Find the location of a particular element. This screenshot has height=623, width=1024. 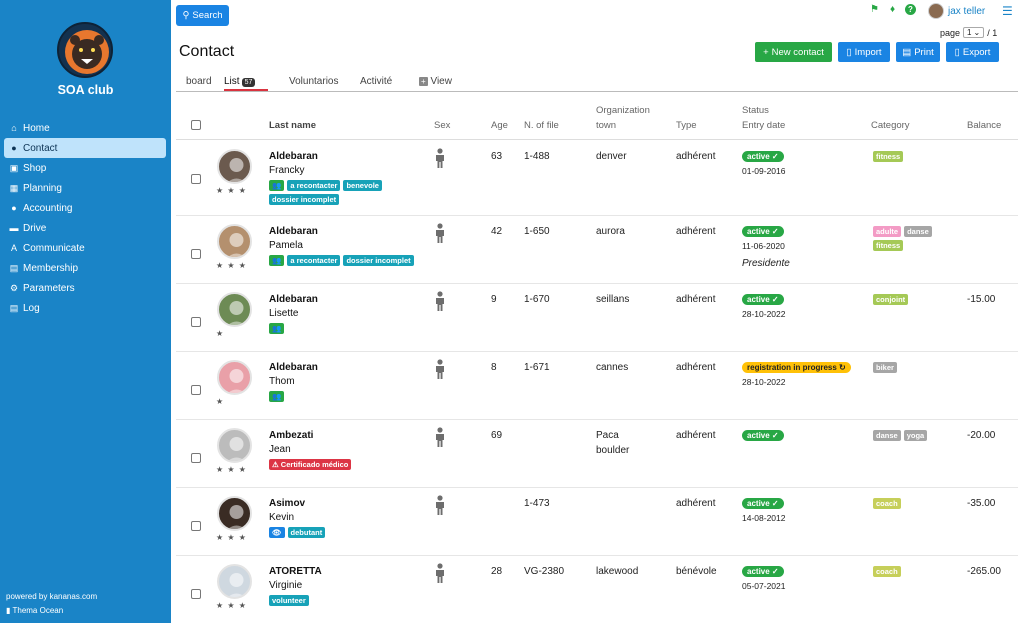

sidebar-item-contact: ● Contact is located at coordinates (85, 148).